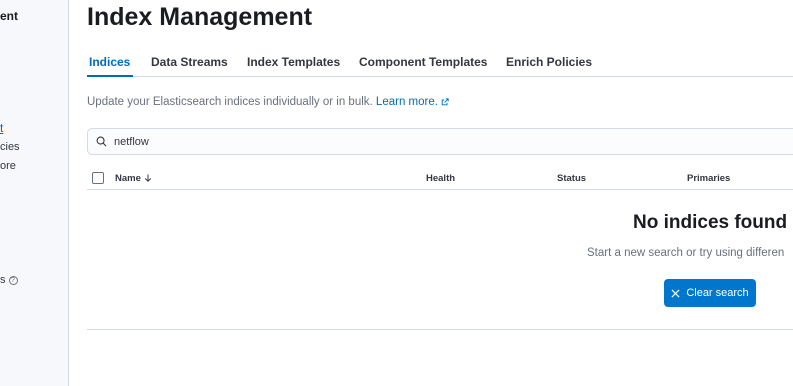 The image size is (793, 386). What do you see at coordinates (128, 178) in the screenshot?
I see `column-name-label: Name` at bounding box center [128, 178].